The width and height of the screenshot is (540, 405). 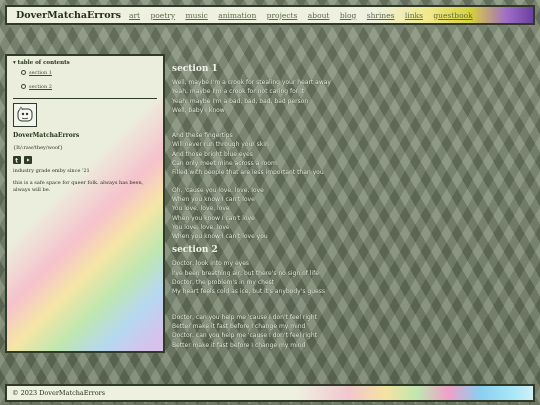 I want to click on poem-line: Will never run through your skin, so click(x=220, y=145).